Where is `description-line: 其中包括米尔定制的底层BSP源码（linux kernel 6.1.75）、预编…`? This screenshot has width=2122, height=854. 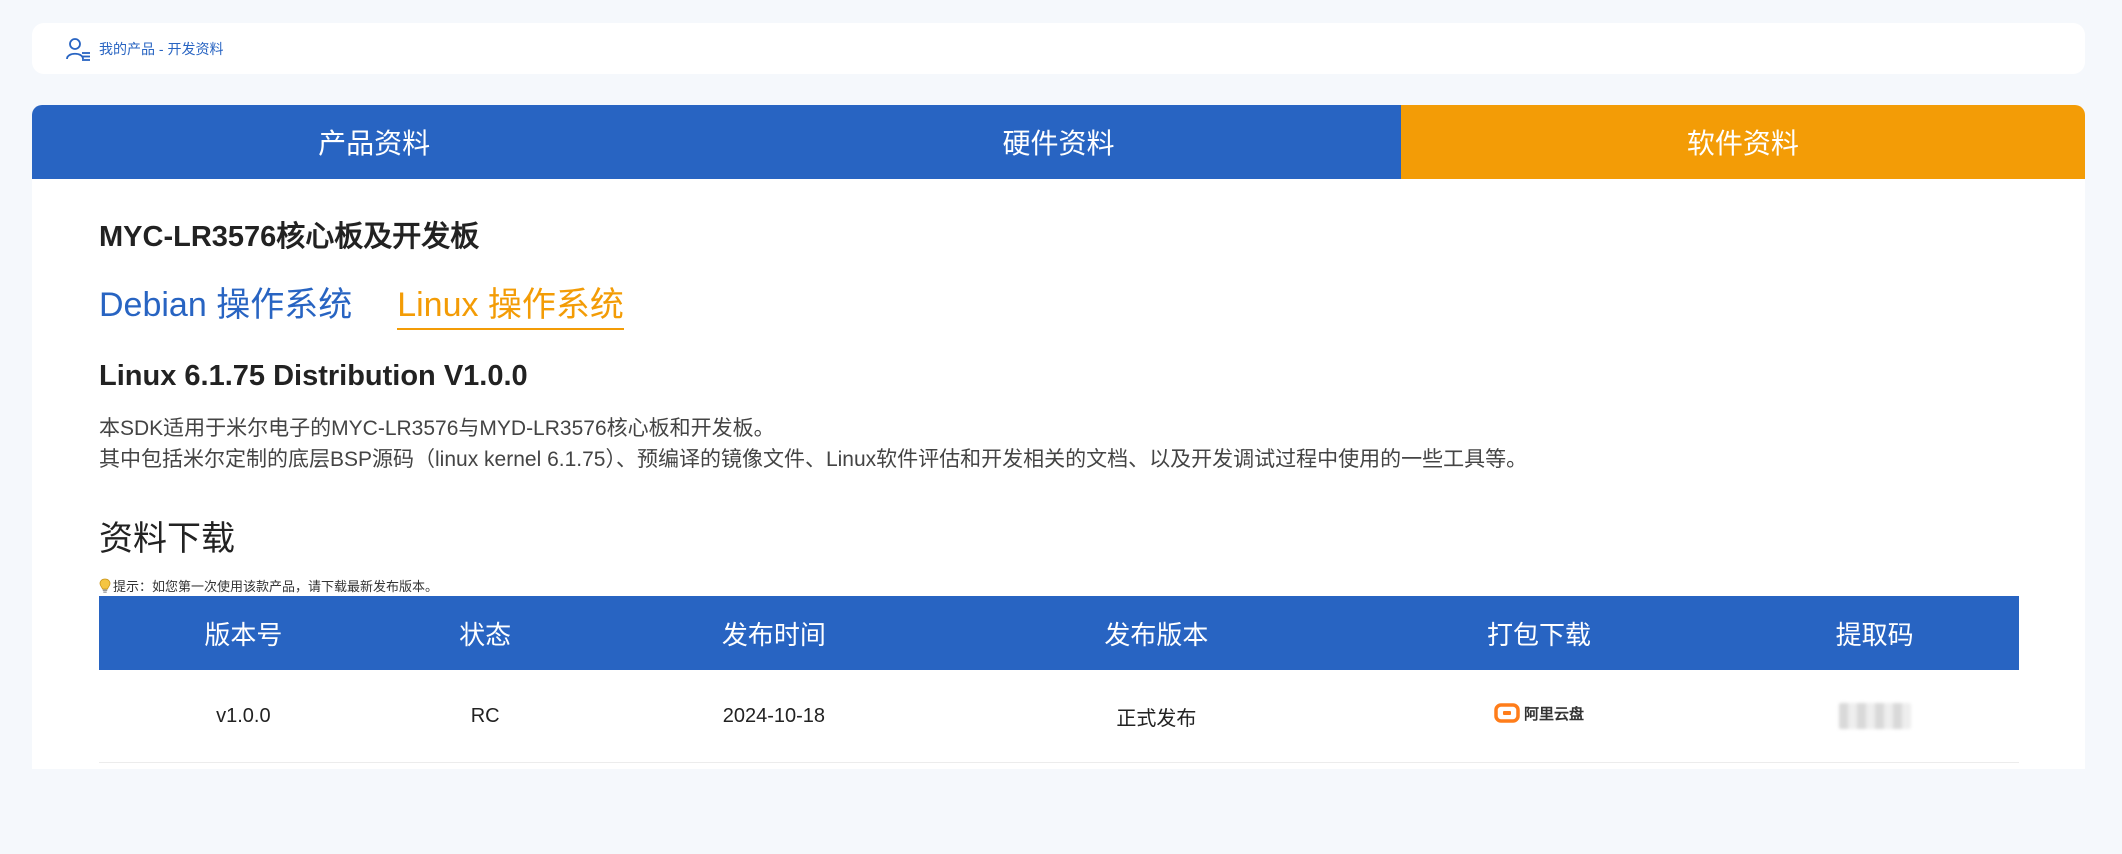
description-line: 其中包括米尔定制的底层BSP源码（linux kernel 6.1.75）、预编… is located at coordinates (813, 459).